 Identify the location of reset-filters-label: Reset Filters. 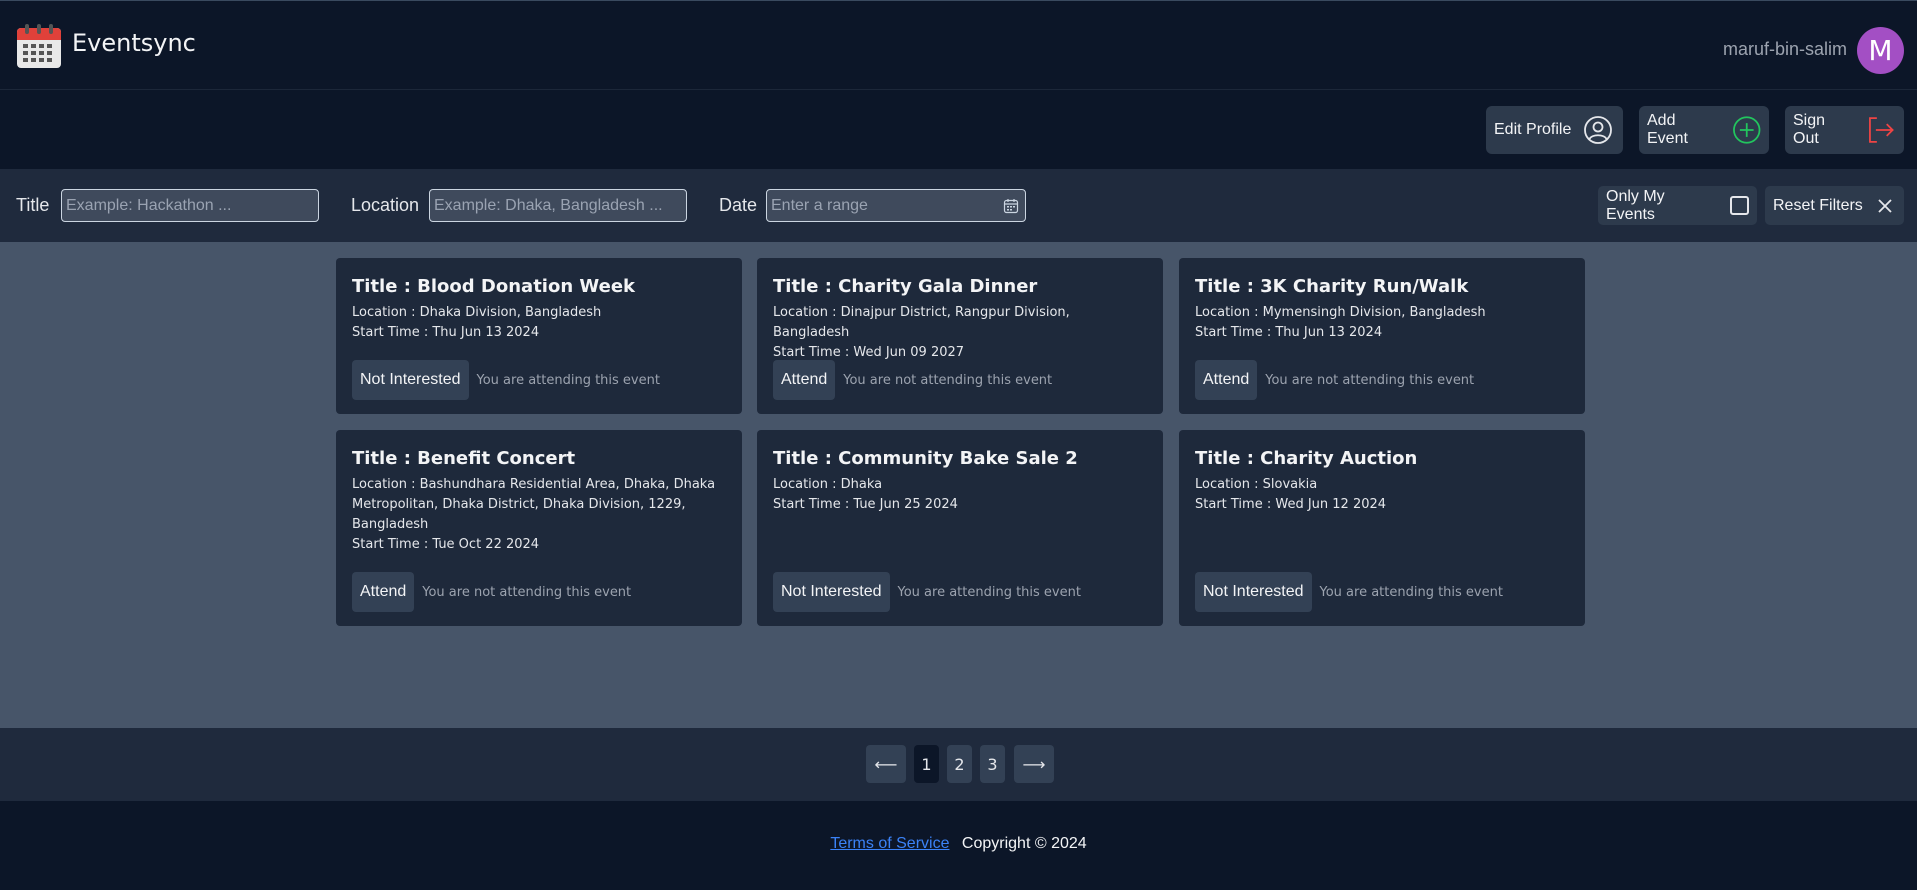
(1818, 205).